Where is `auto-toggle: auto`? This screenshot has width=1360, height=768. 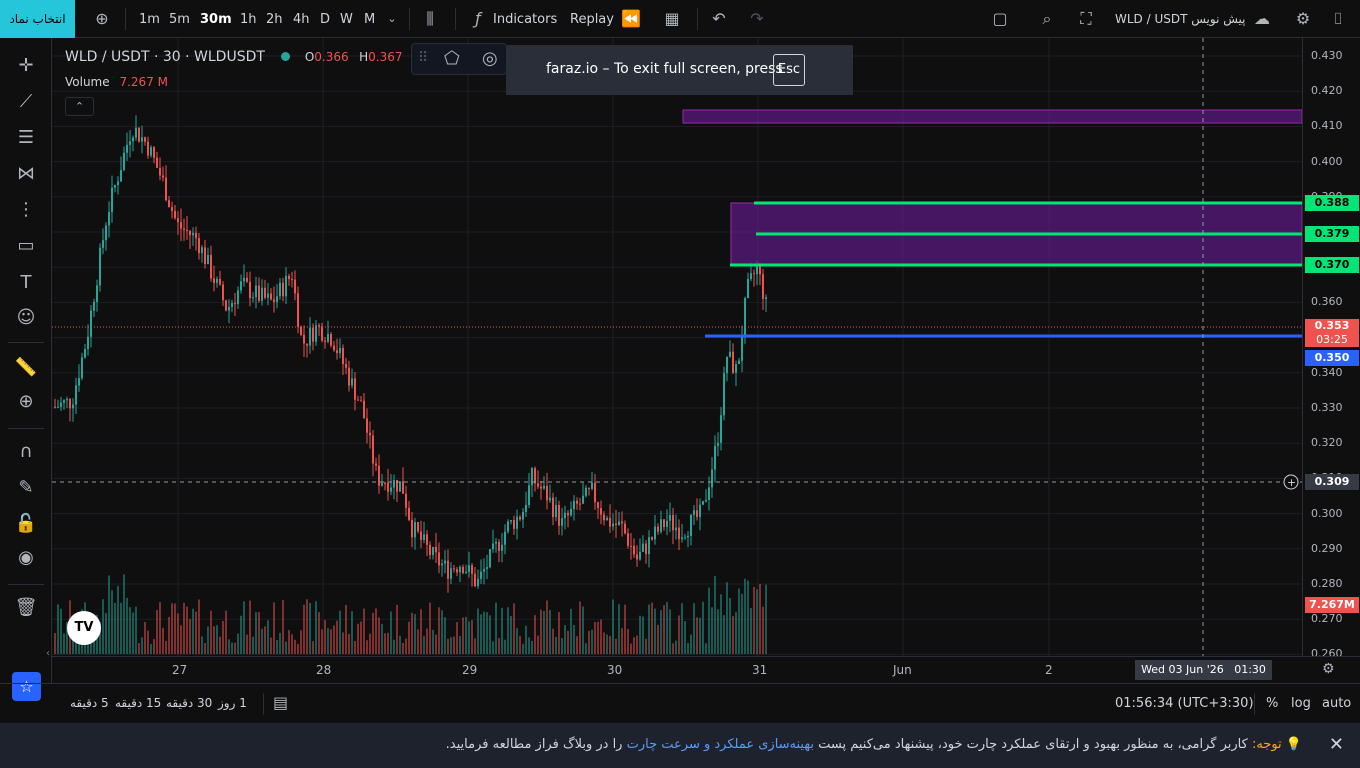
auto-toggle: auto is located at coordinates (1336, 703).